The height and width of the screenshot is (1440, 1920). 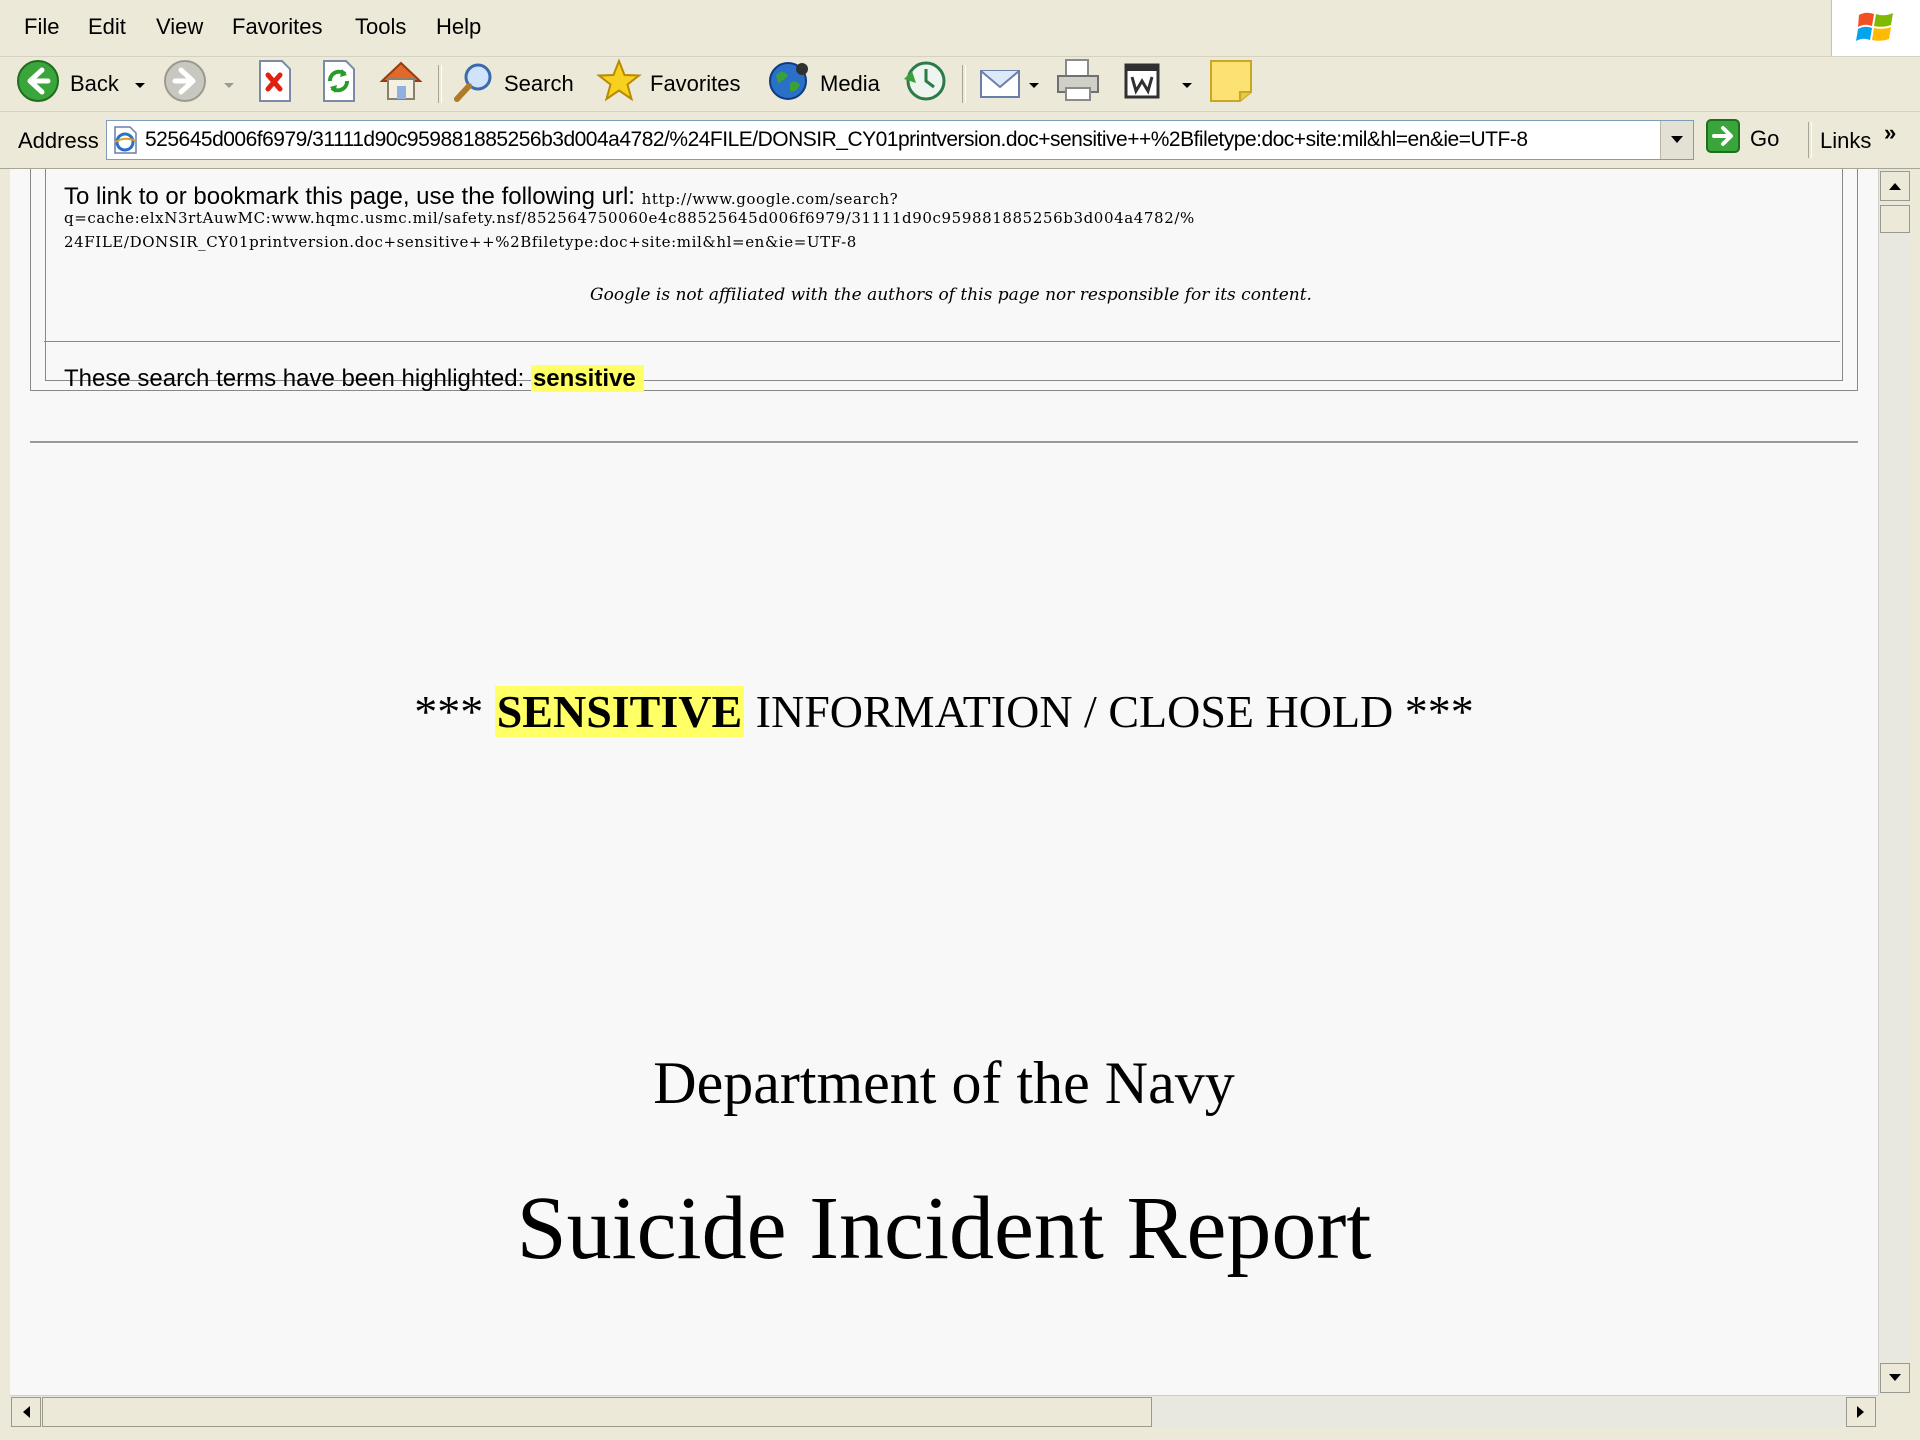 I want to click on mail-button, so click(x=1001, y=84).